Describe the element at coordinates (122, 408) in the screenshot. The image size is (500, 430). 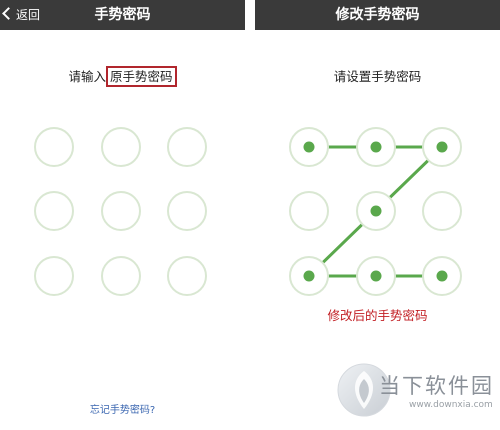
I see `forgot-pattern-link: 忘记手势密码?` at that location.